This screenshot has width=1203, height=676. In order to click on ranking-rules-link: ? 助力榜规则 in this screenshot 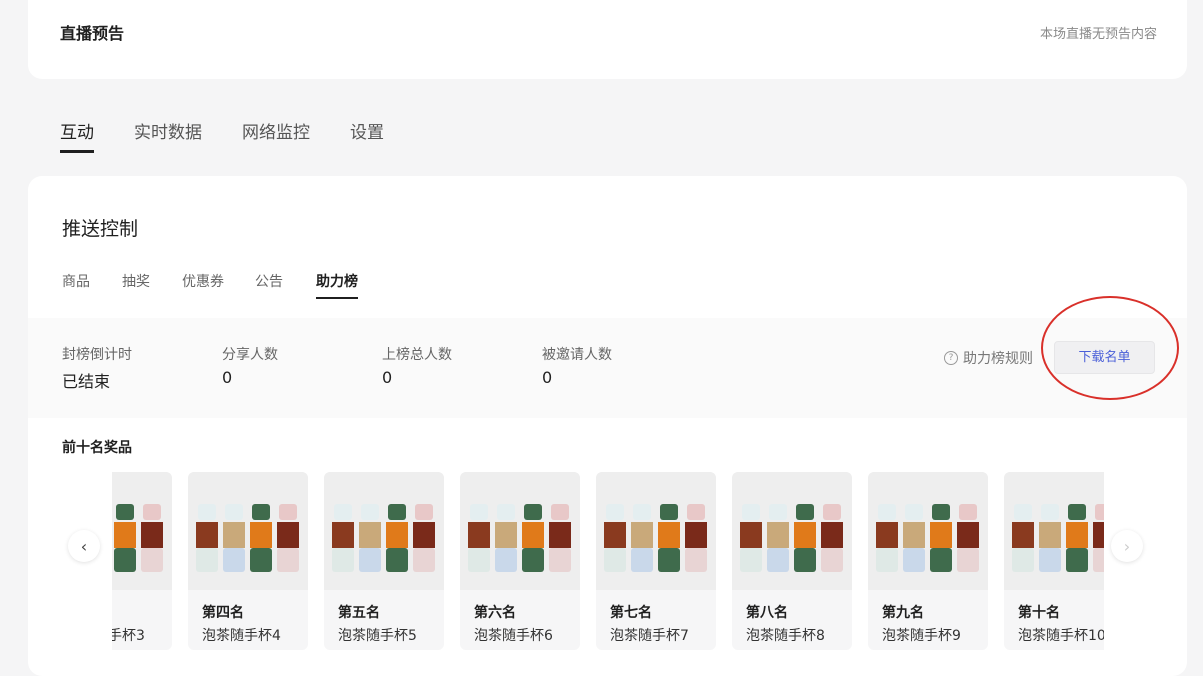, I will do `click(988, 358)`.